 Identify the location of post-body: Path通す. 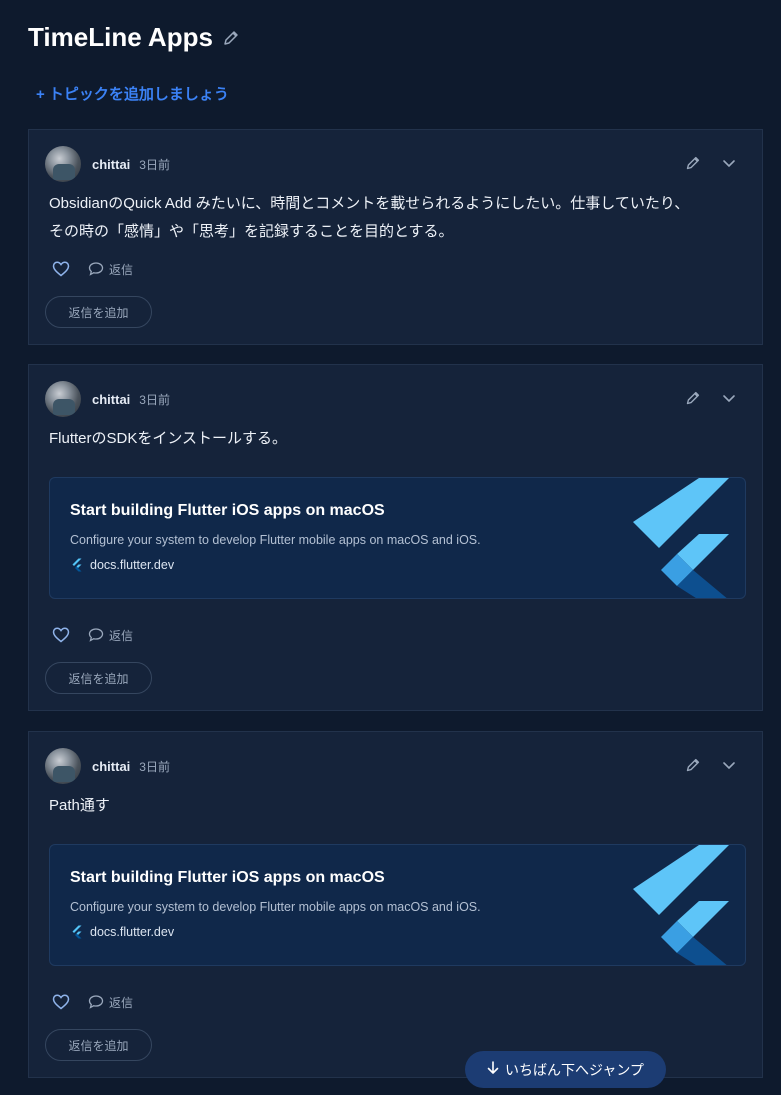
(393, 806).